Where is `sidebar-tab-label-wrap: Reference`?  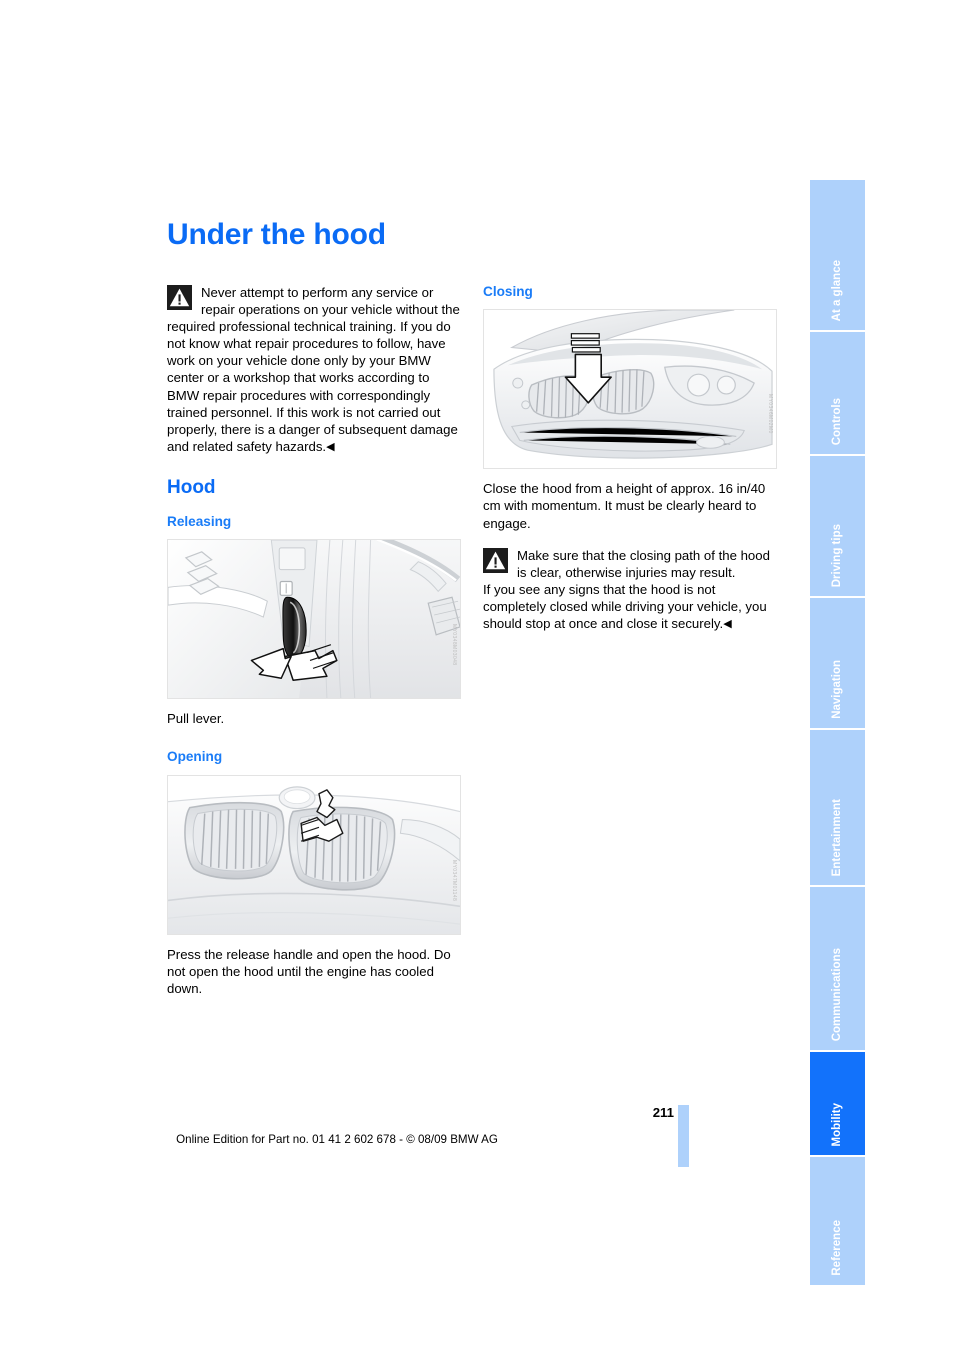
sidebar-tab-label-wrap: Reference is located at coordinates (837, 1221).